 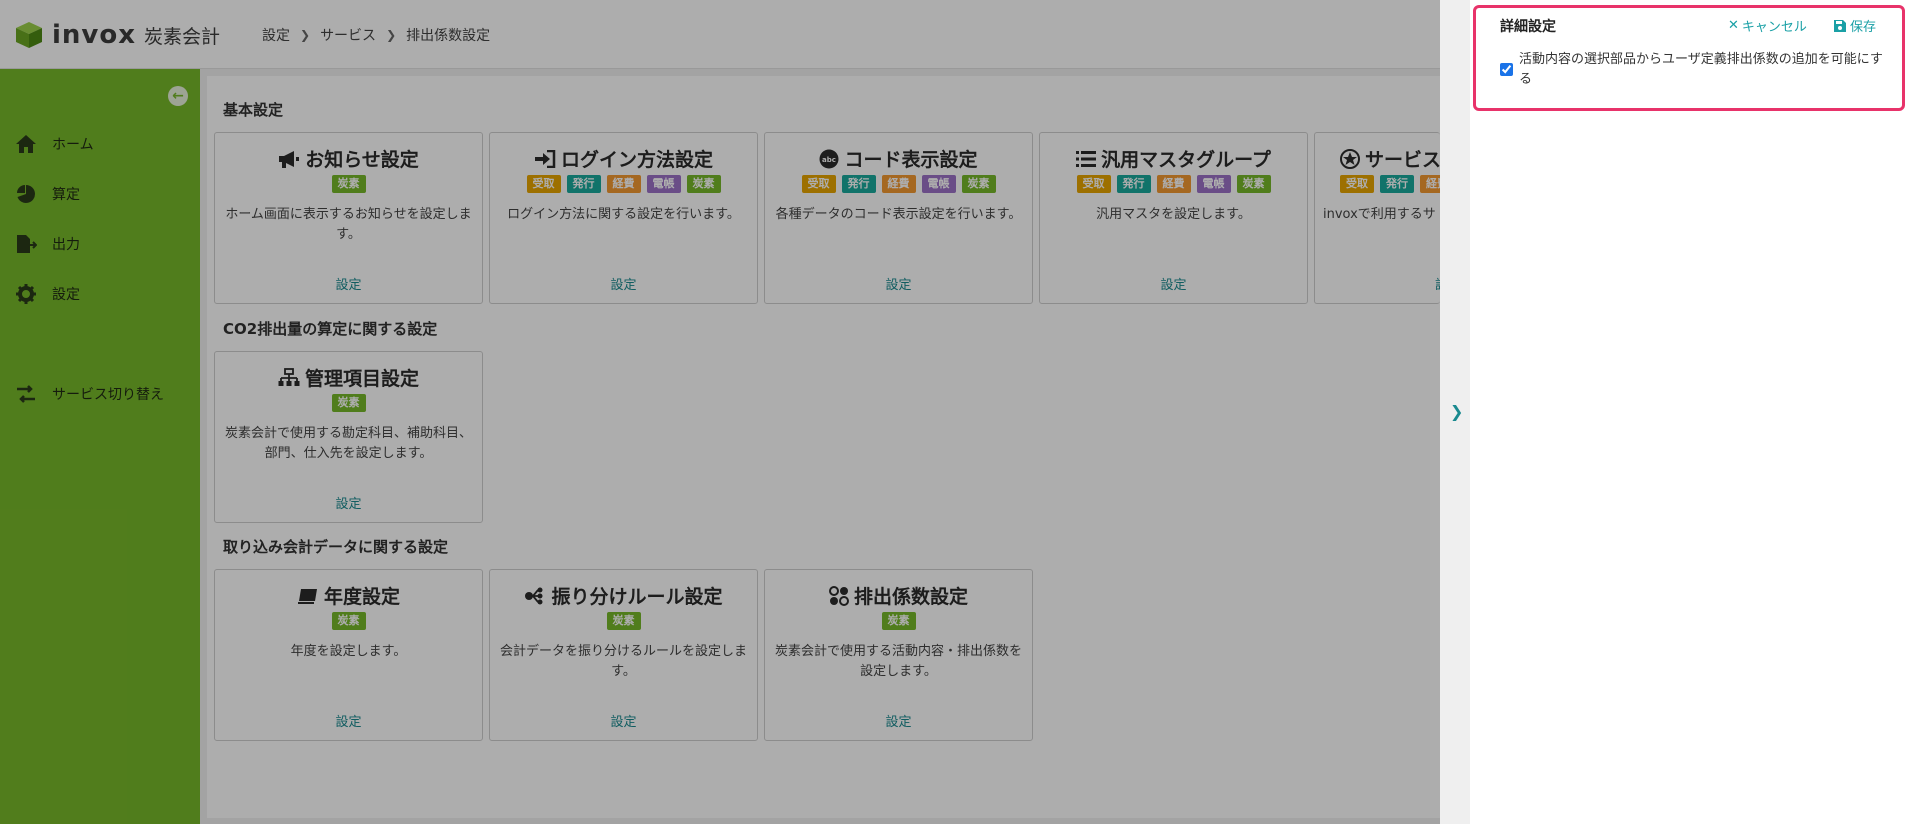 I want to click on checkbox-label: 活動内容の選択部品からユーザ定義排出係数の追加を可能にする, so click(x=1704, y=70).